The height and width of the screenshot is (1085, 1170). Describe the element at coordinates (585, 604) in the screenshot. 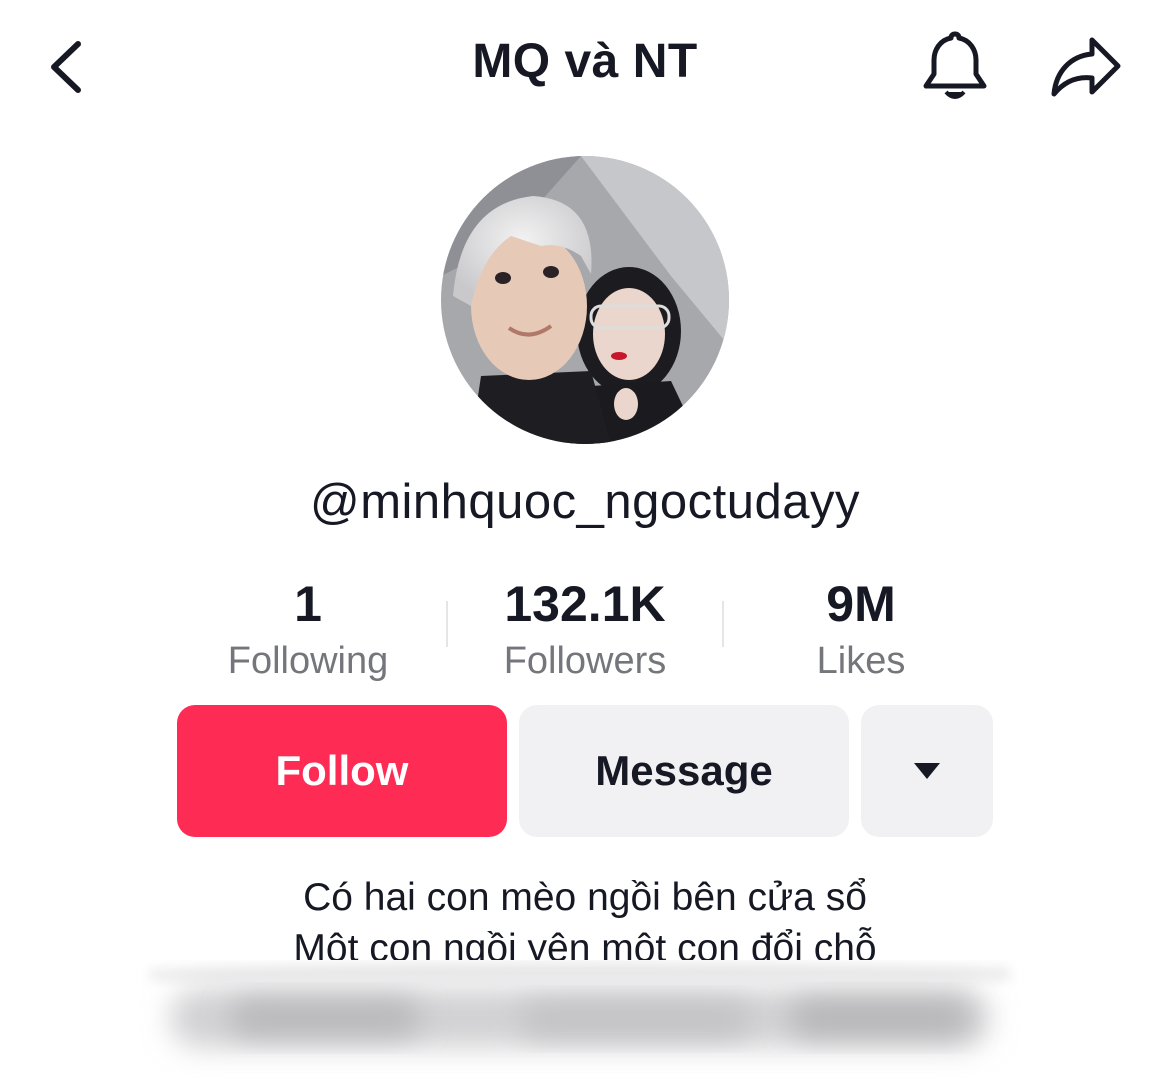

I see `followers-count: 132.1K` at that location.